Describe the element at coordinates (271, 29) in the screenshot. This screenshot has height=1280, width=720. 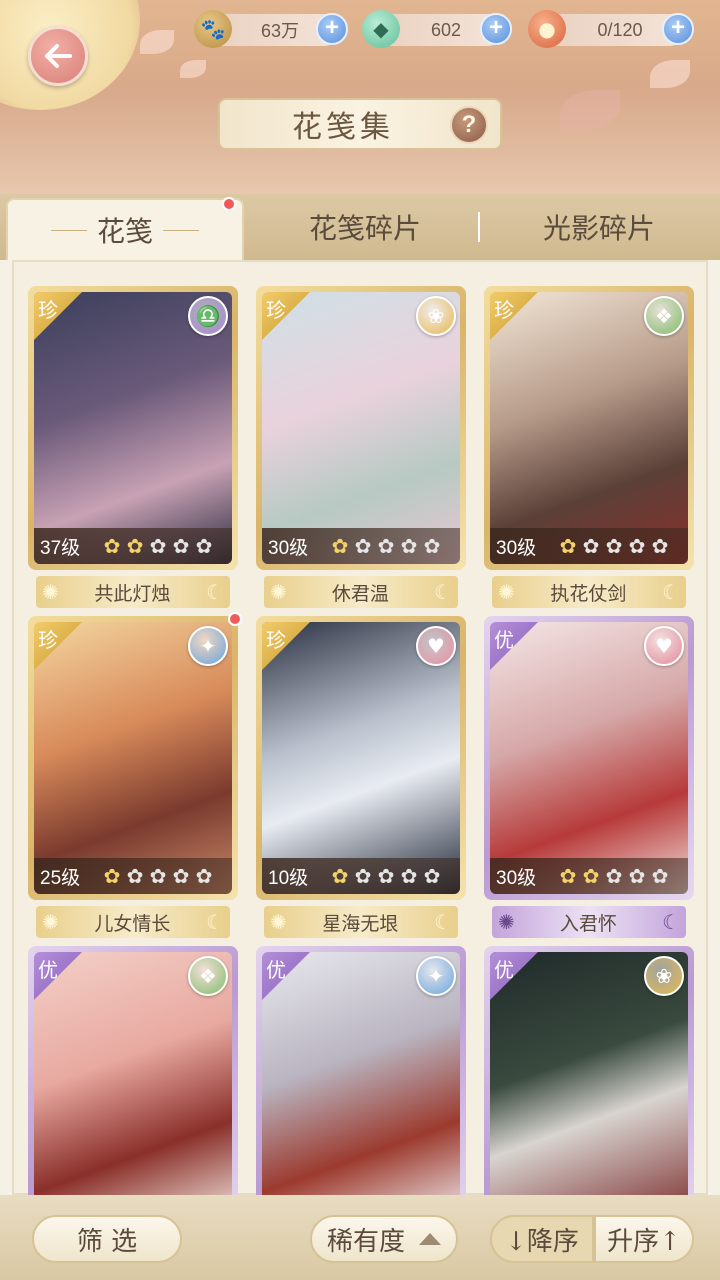
I see `resource-coins: 🐾 63万 +` at that location.